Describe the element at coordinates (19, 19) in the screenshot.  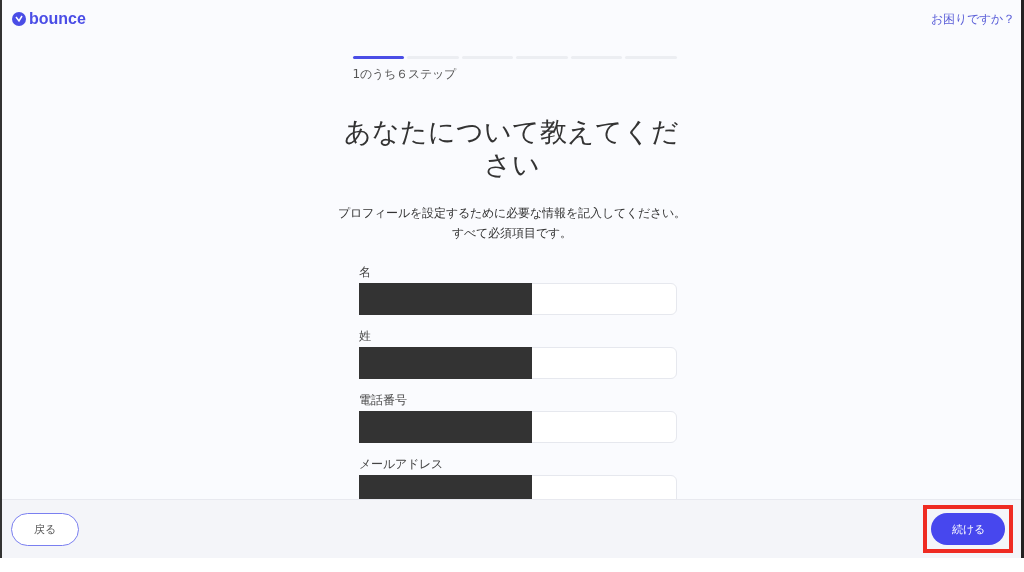
I see `logo-icon` at that location.